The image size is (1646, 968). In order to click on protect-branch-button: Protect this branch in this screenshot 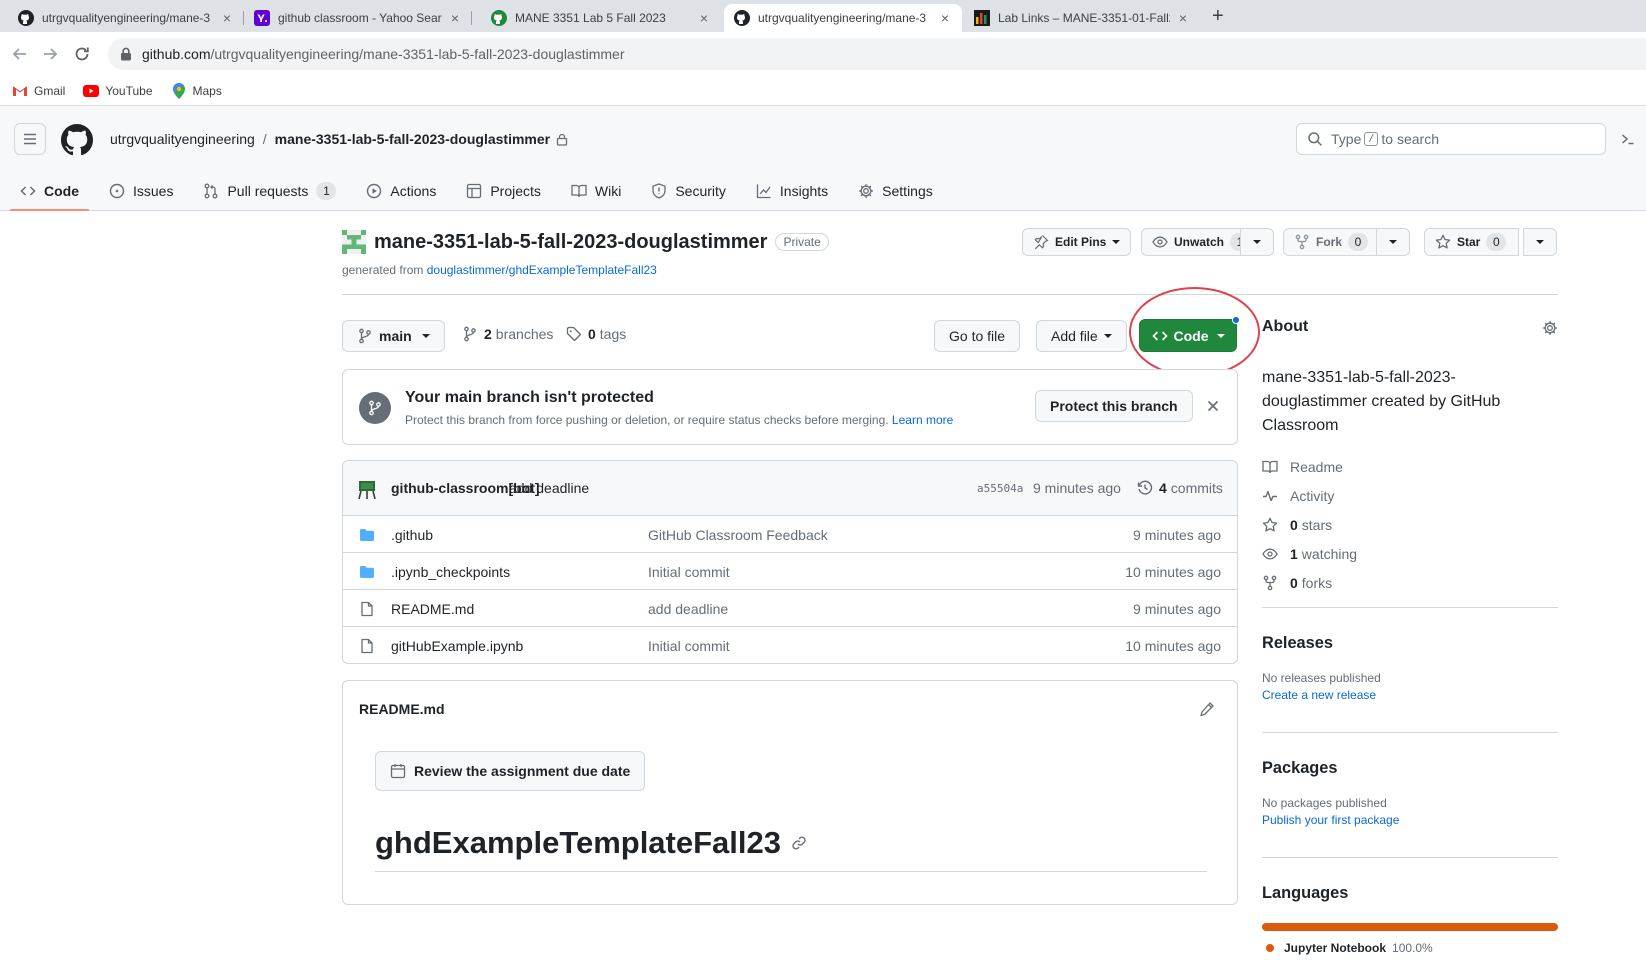, I will do `click(1114, 406)`.